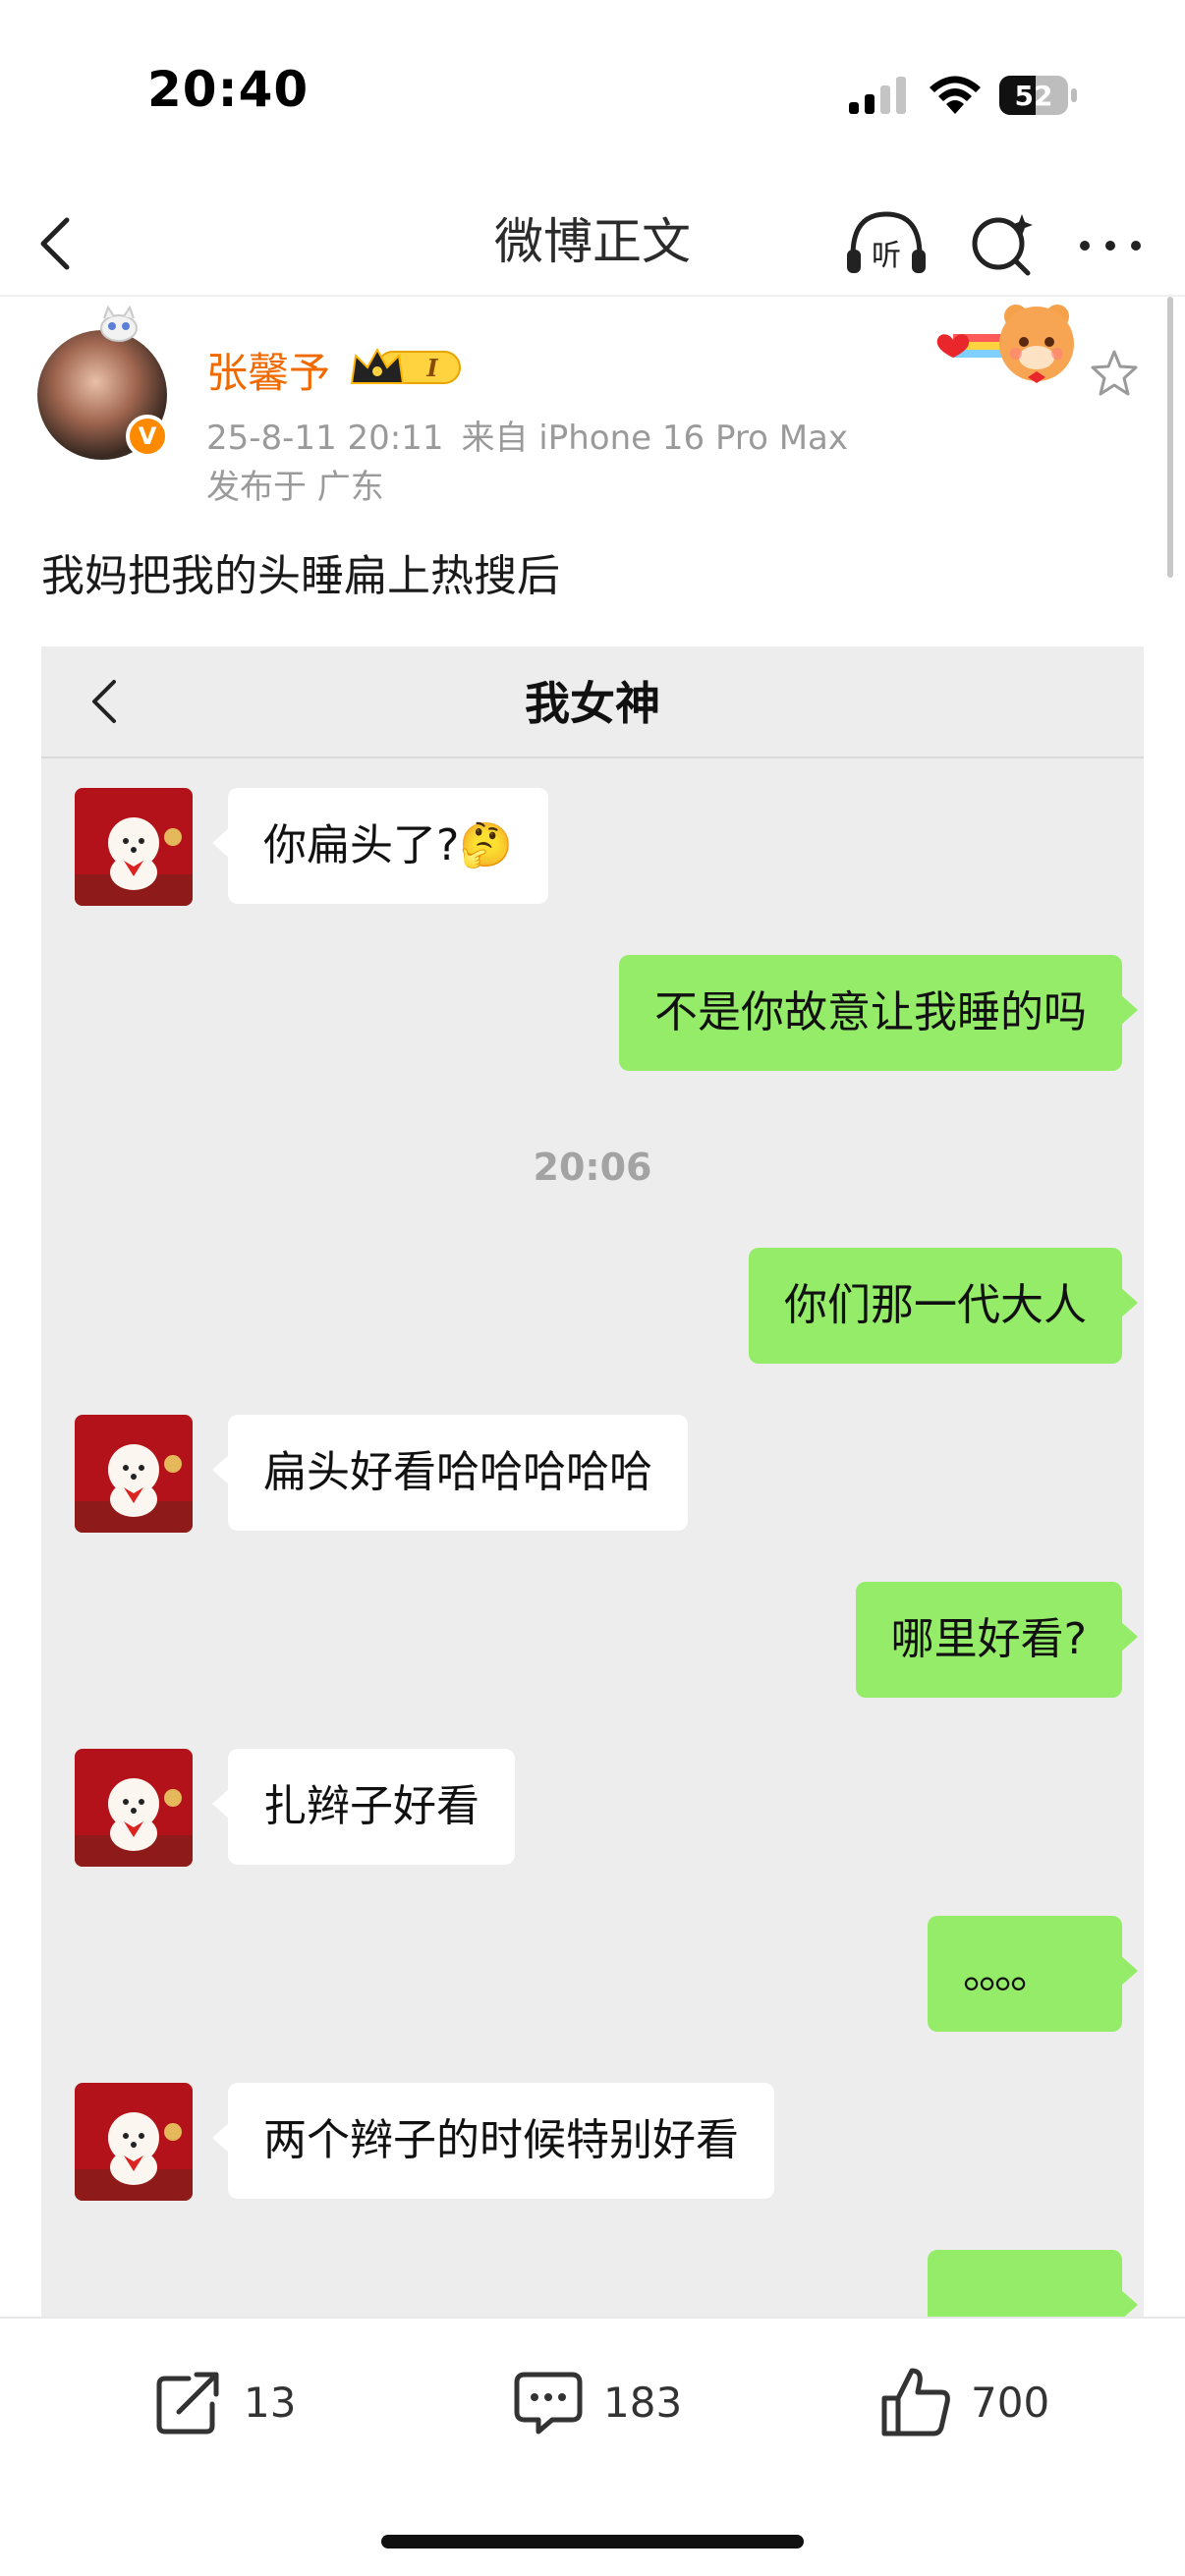 This screenshot has width=1185, height=2576. What do you see at coordinates (548, 2403) in the screenshot?
I see `comment-icon` at bounding box center [548, 2403].